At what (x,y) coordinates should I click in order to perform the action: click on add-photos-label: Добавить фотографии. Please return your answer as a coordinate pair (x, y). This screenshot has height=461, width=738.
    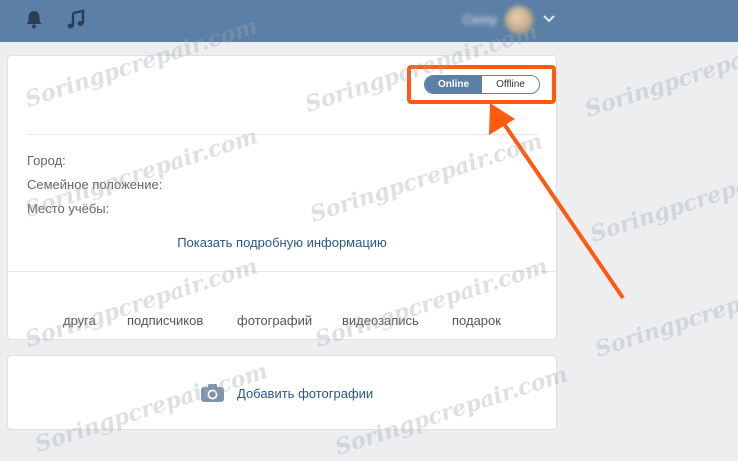
    Looking at the image, I should click on (305, 393).